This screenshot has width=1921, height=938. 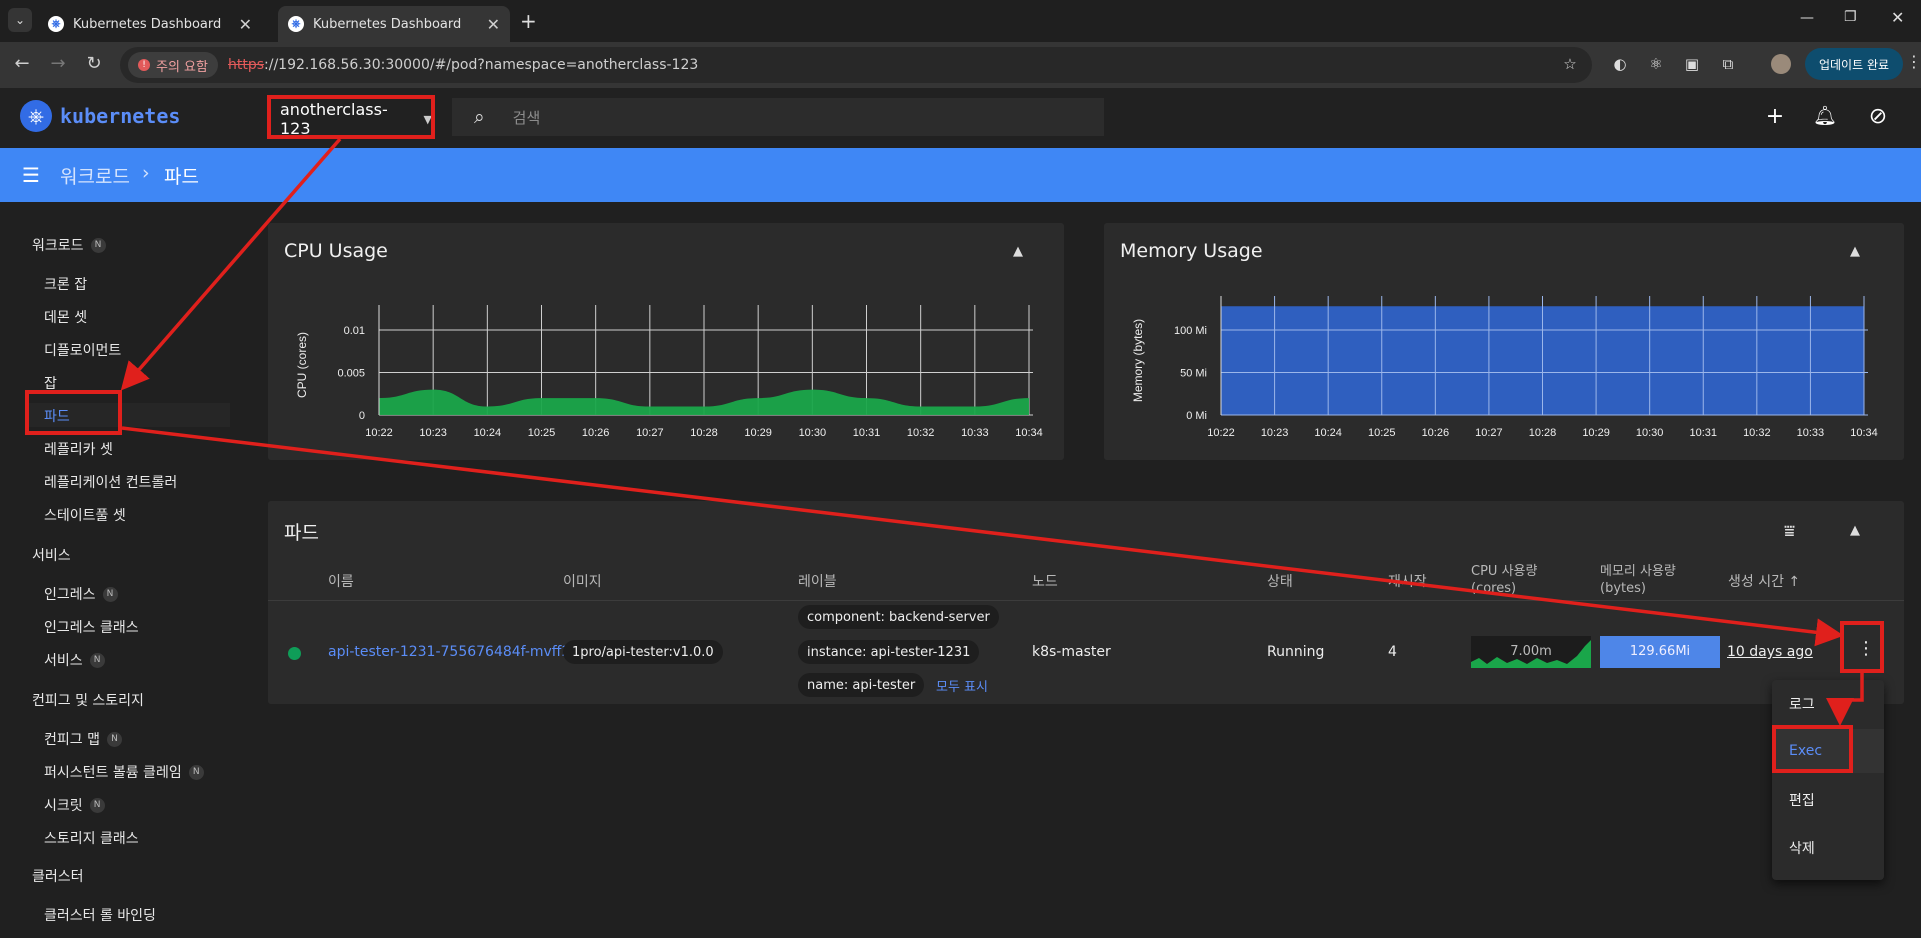 I want to click on update-button: 업데이트 완료, so click(x=1854, y=64).